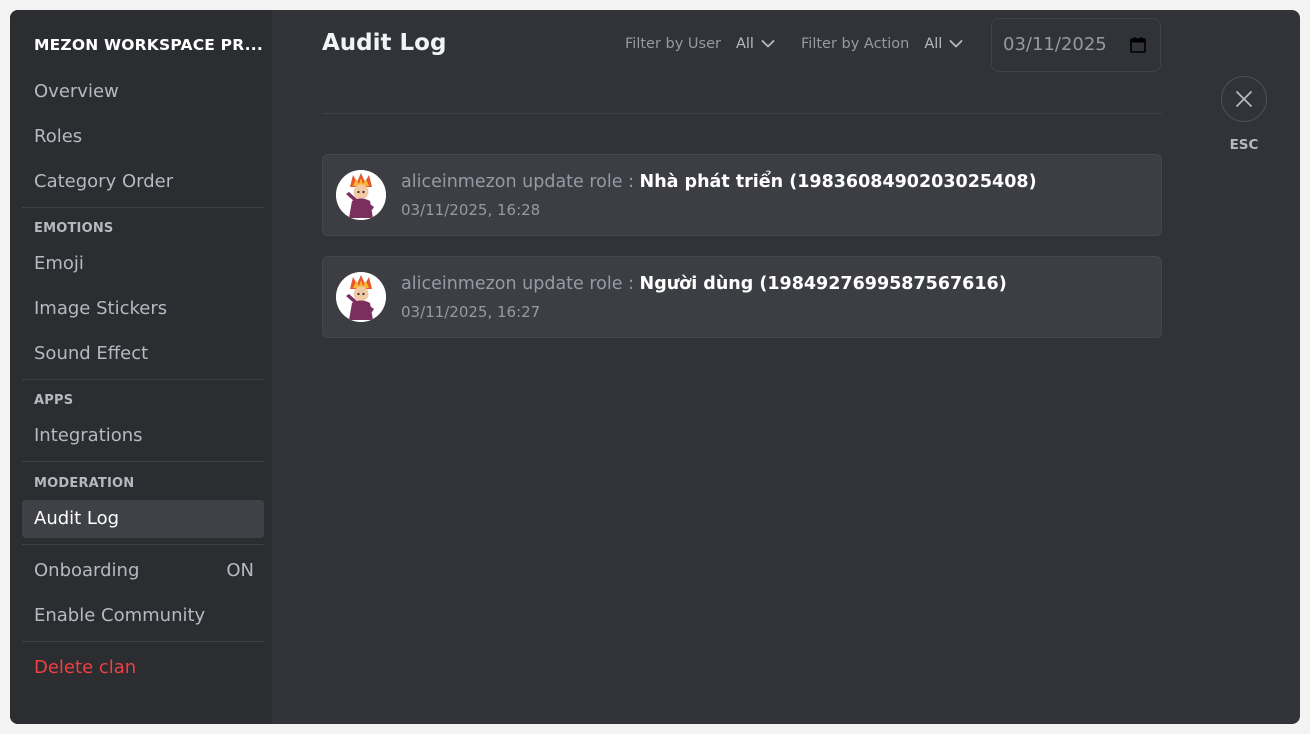 The width and height of the screenshot is (1310, 734). What do you see at coordinates (74, 228) in the screenshot?
I see `section-label-emotions: EMOTIONS` at bounding box center [74, 228].